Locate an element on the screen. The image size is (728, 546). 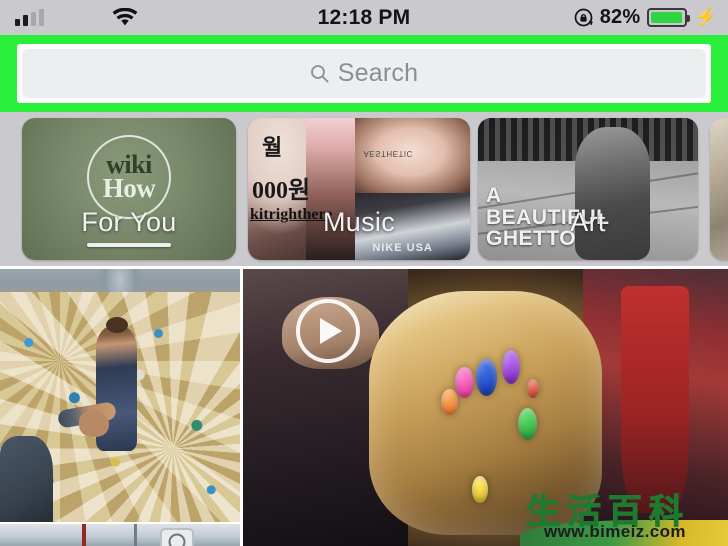
status-bar-right-group: 82% ⚡ is located at coordinates (646, 17).